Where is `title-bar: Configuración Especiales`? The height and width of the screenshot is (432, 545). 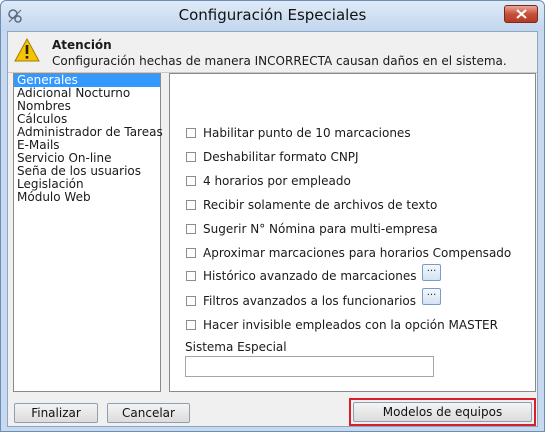
title-bar: Configuración Especiales is located at coordinates (272, 16).